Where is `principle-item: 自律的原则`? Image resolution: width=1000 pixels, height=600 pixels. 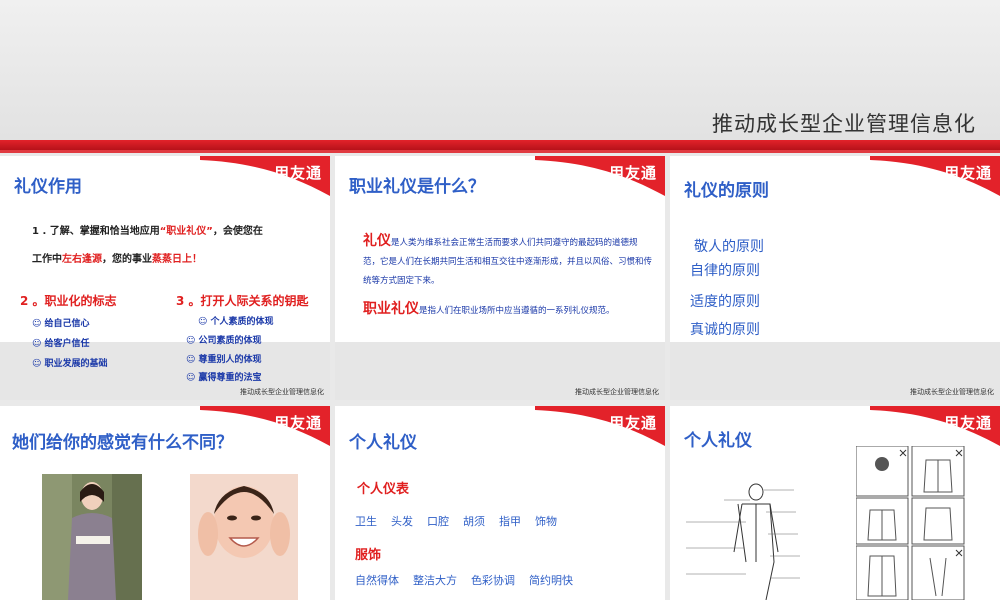 principle-item: 自律的原则 is located at coordinates (725, 271).